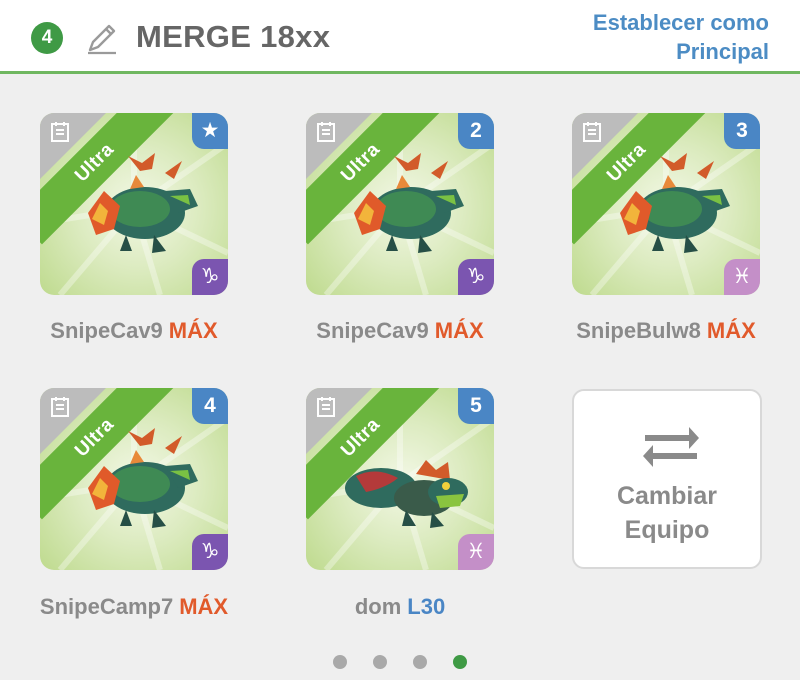  Describe the element at coordinates (722, 51) in the screenshot. I see `set-as-main-line2: Principal` at that location.